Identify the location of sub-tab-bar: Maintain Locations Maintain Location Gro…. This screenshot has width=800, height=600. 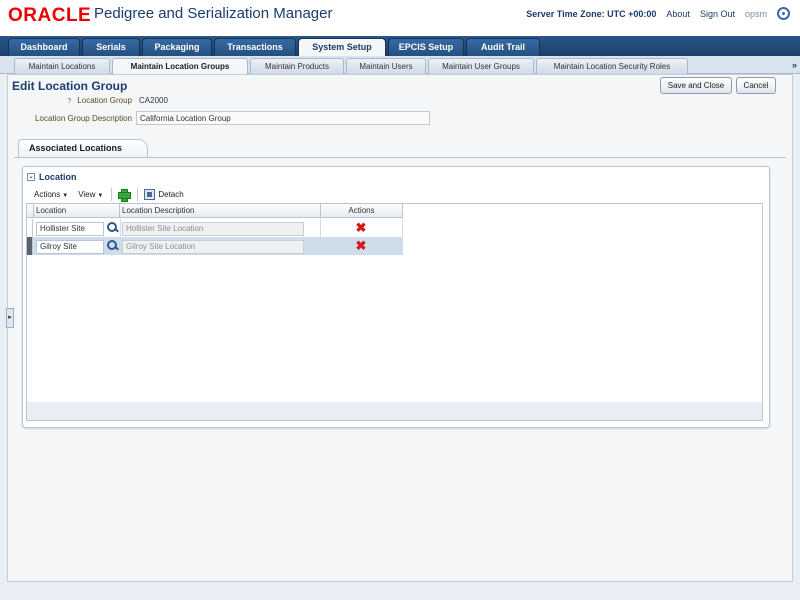
(400, 65).